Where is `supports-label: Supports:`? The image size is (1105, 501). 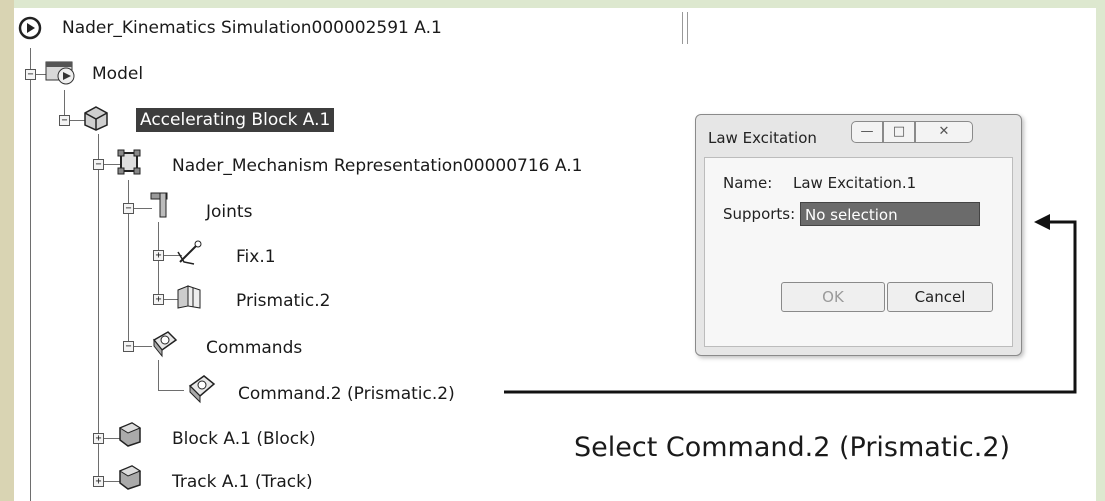 supports-label: Supports: is located at coordinates (759, 214).